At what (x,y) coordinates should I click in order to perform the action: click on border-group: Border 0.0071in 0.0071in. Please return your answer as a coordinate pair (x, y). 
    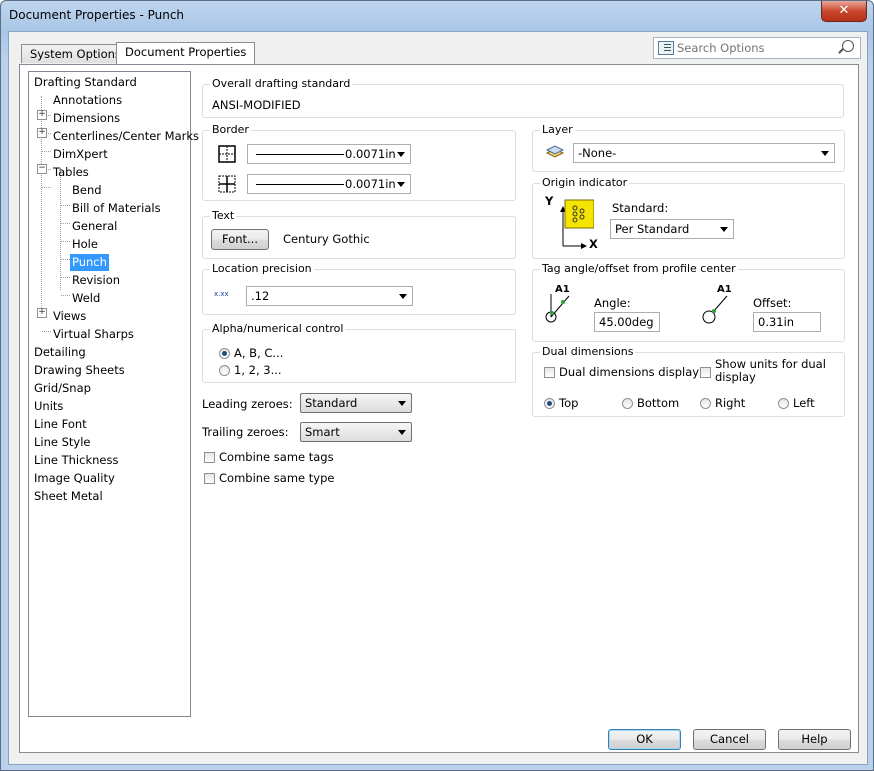
    Looking at the image, I should click on (359, 162).